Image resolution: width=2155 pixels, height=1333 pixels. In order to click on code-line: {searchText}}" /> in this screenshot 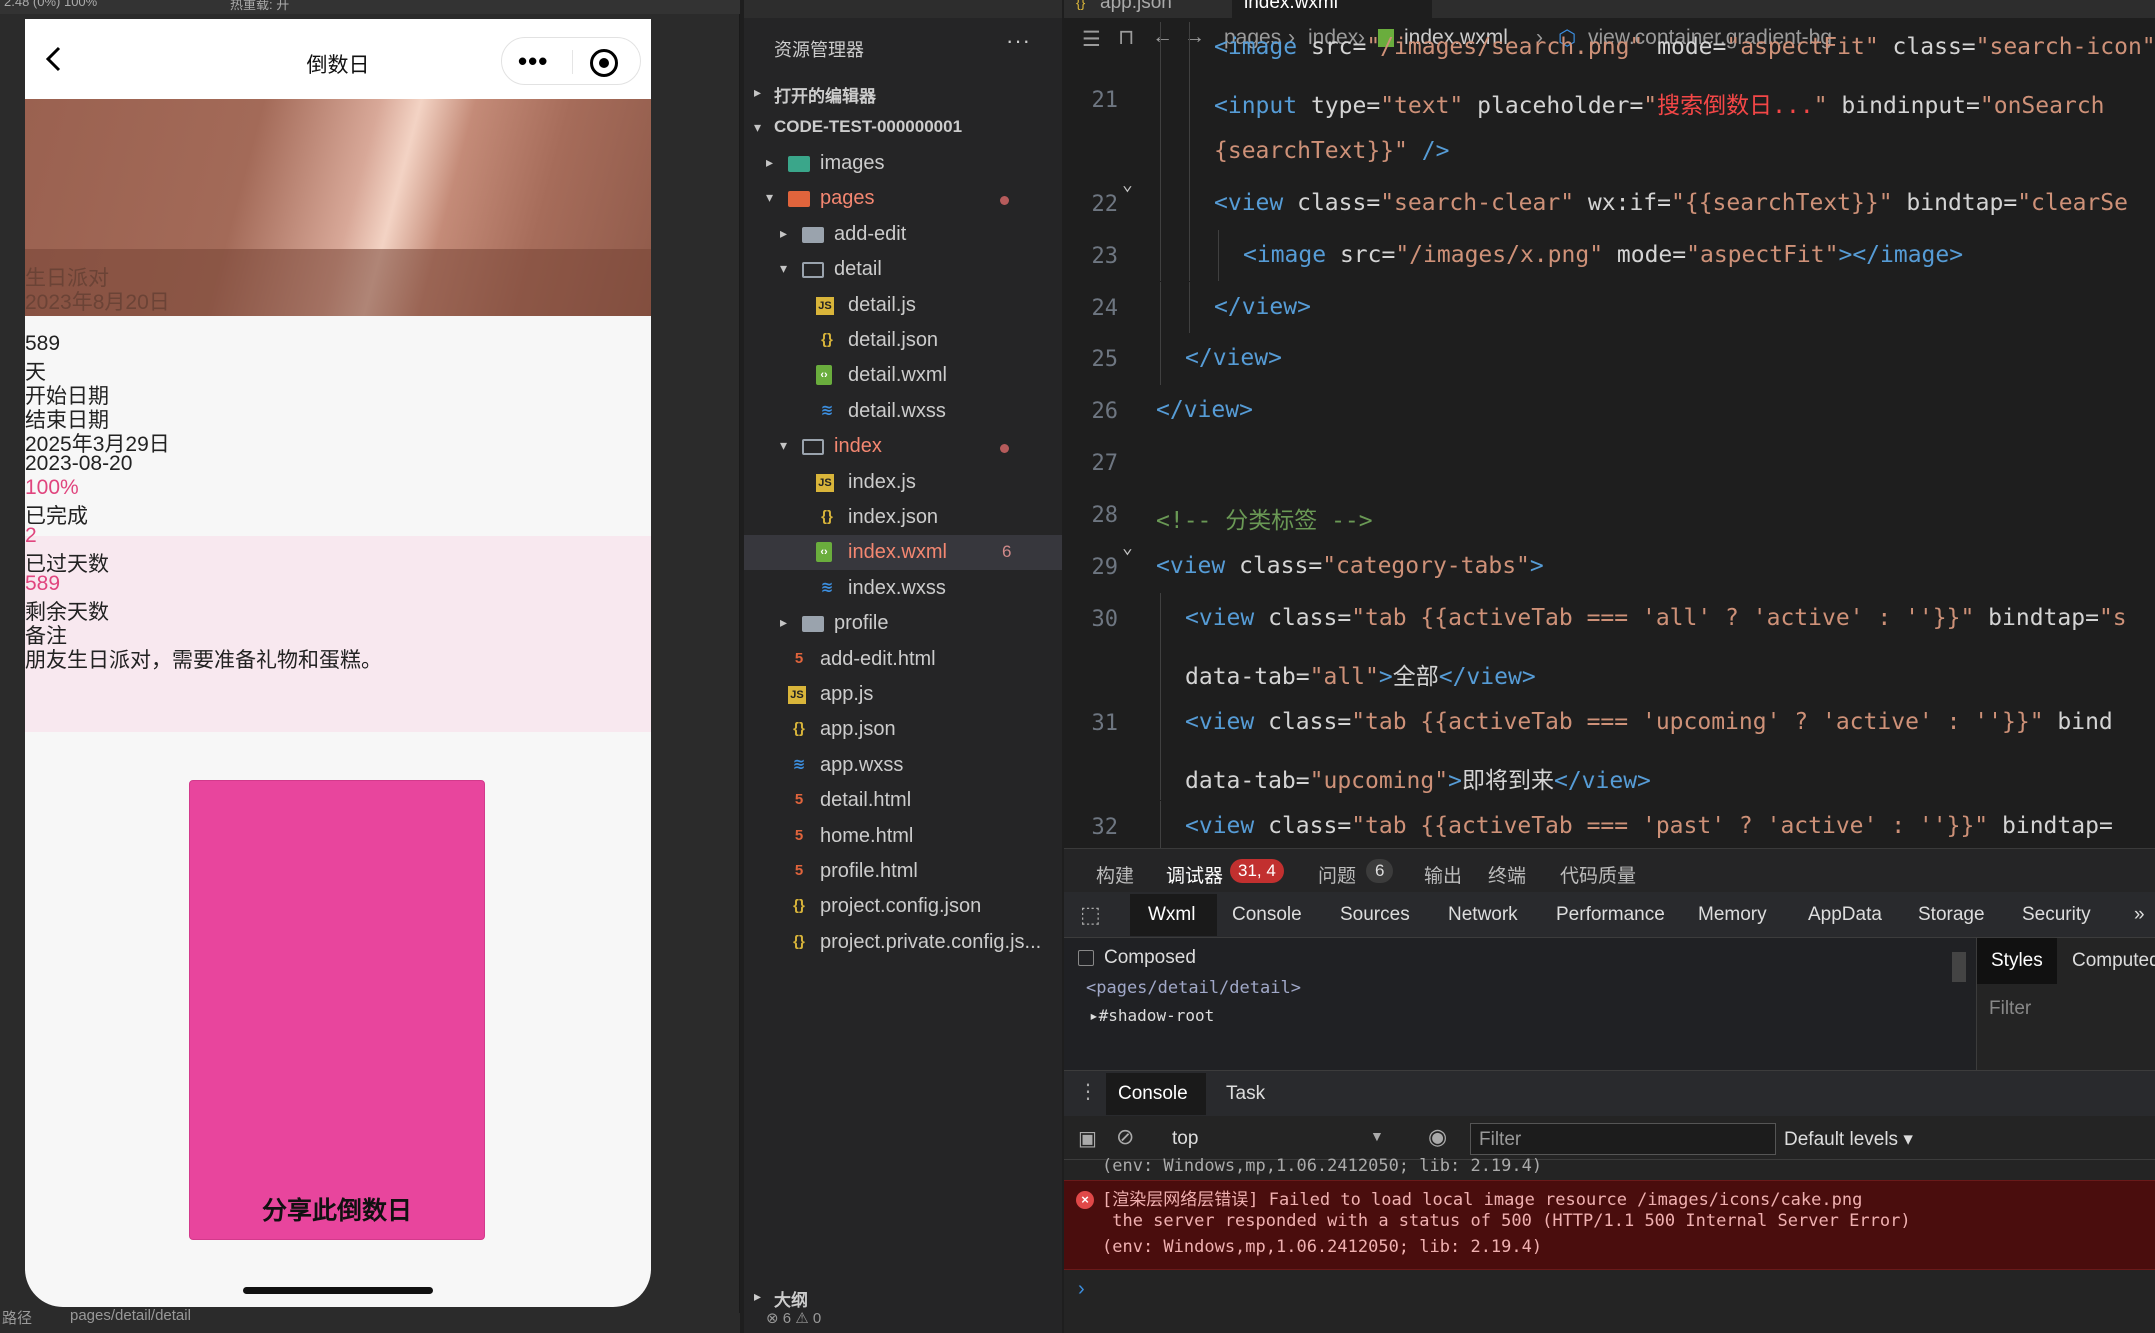, I will do `click(1609, 151)`.